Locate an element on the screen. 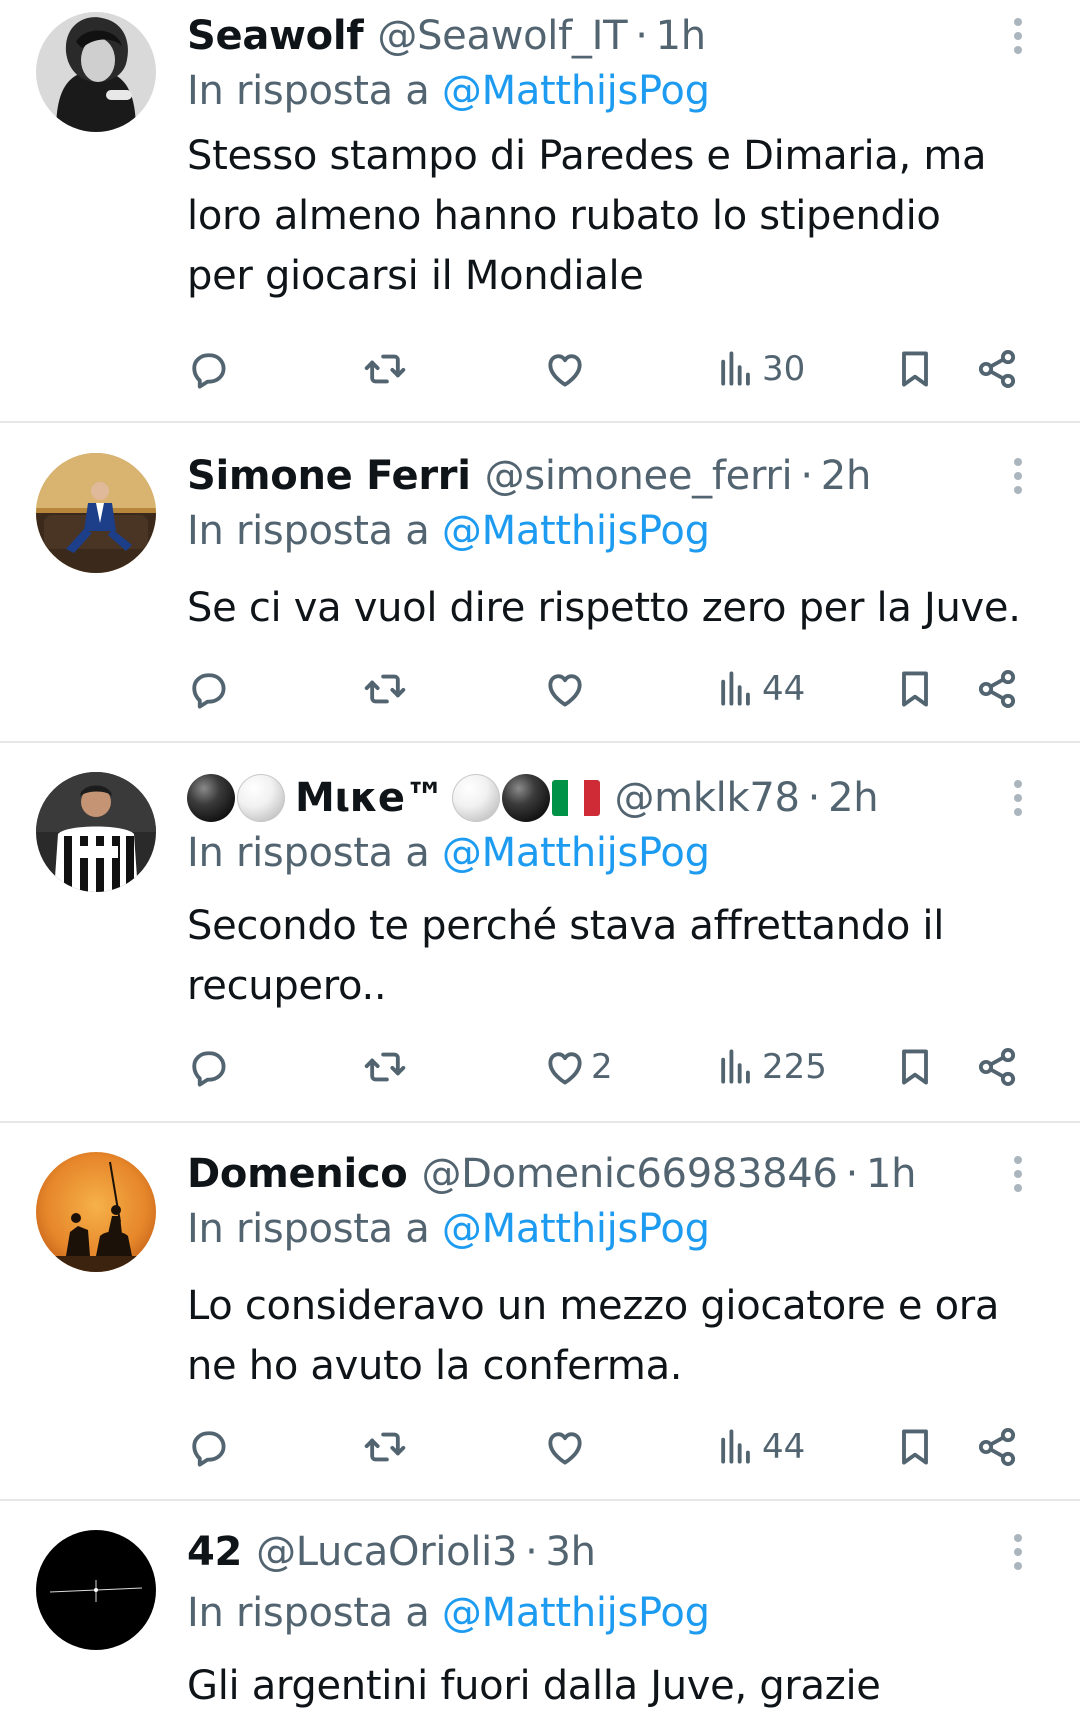  action-bar: 30 is located at coordinates (540, 369).